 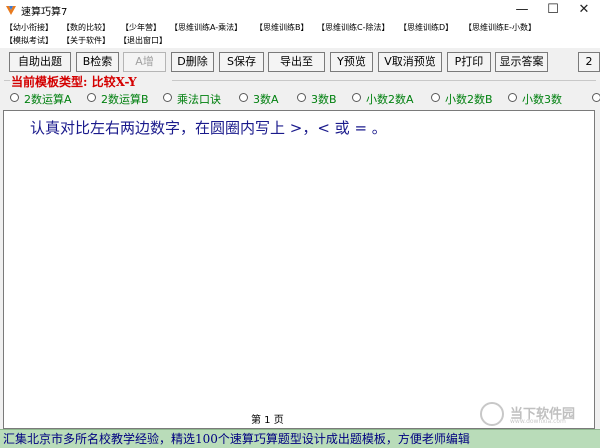 I want to click on radio-decimal-2num-b, so click(x=435, y=97).